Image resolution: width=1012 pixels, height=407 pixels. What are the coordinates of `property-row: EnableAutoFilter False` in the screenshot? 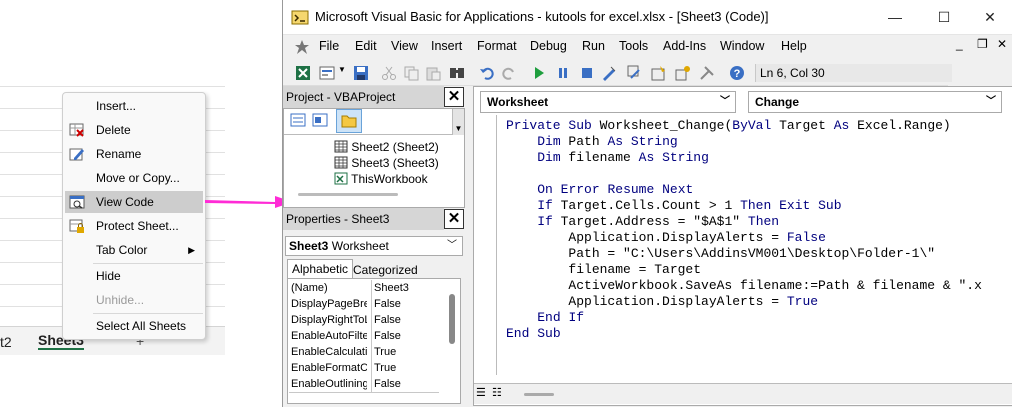 It's located at (364, 336).